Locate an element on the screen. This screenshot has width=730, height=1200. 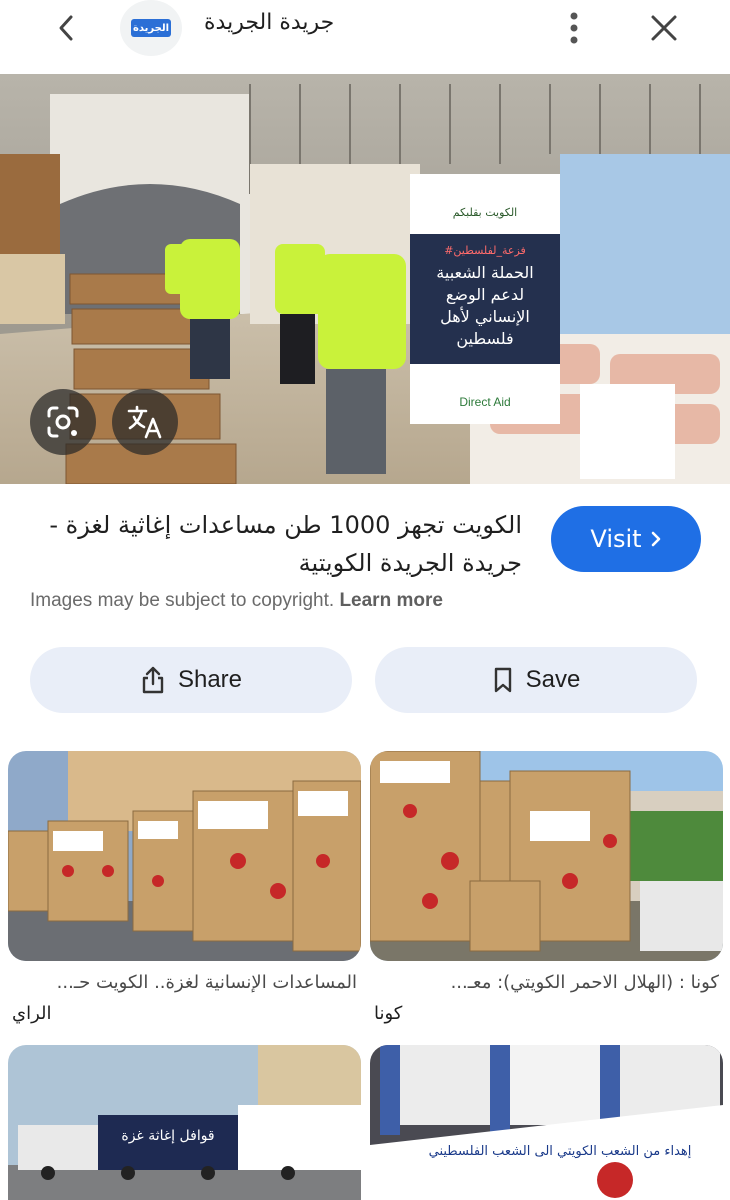
site-logo: الجريدة is located at coordinates (151, 28).